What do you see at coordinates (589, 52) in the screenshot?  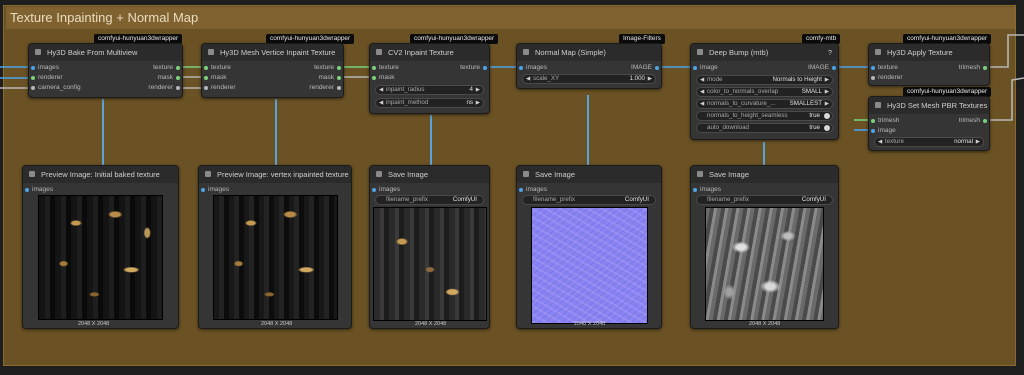 I see `node-title-bar: Normal Map (Simple)` at bounding box center [589, 52].